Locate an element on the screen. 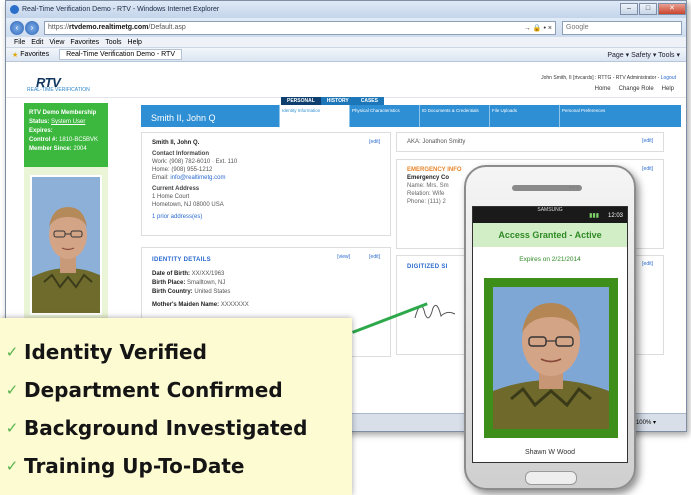  contact-edit-link: [edit] is located at coordinates (374, 142).